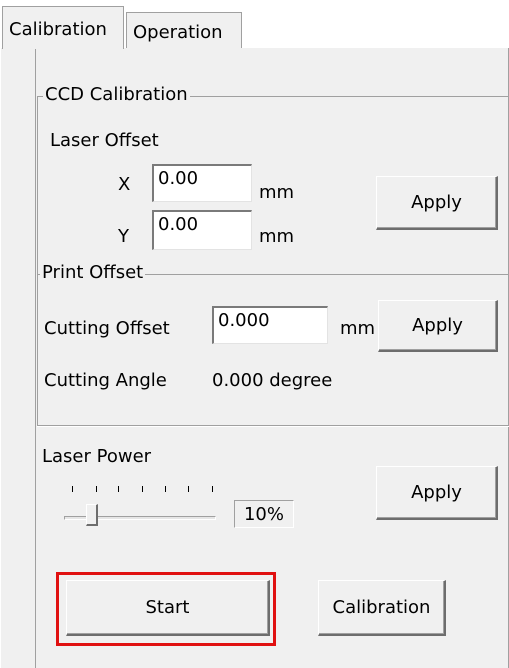 This screenshot has width=509, height=668. I want to click on laser-offset-label: Laser Offset, so click(104, 140).